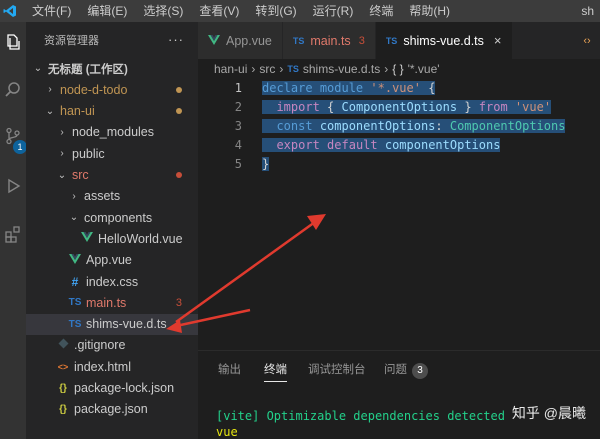  I want to click on breadcrumb-item: src, so click(267, 69).